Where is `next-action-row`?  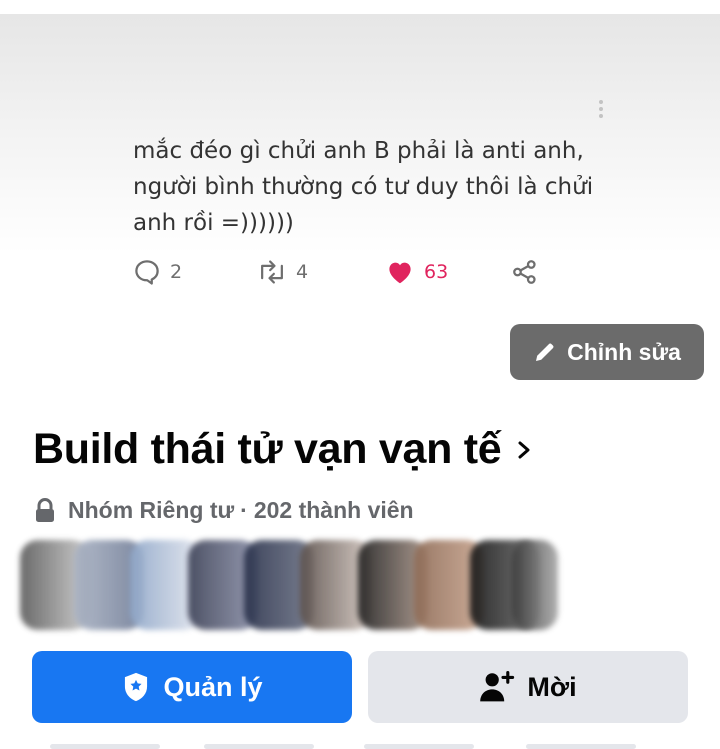 next-action-row is located at coordinates (360, 744).